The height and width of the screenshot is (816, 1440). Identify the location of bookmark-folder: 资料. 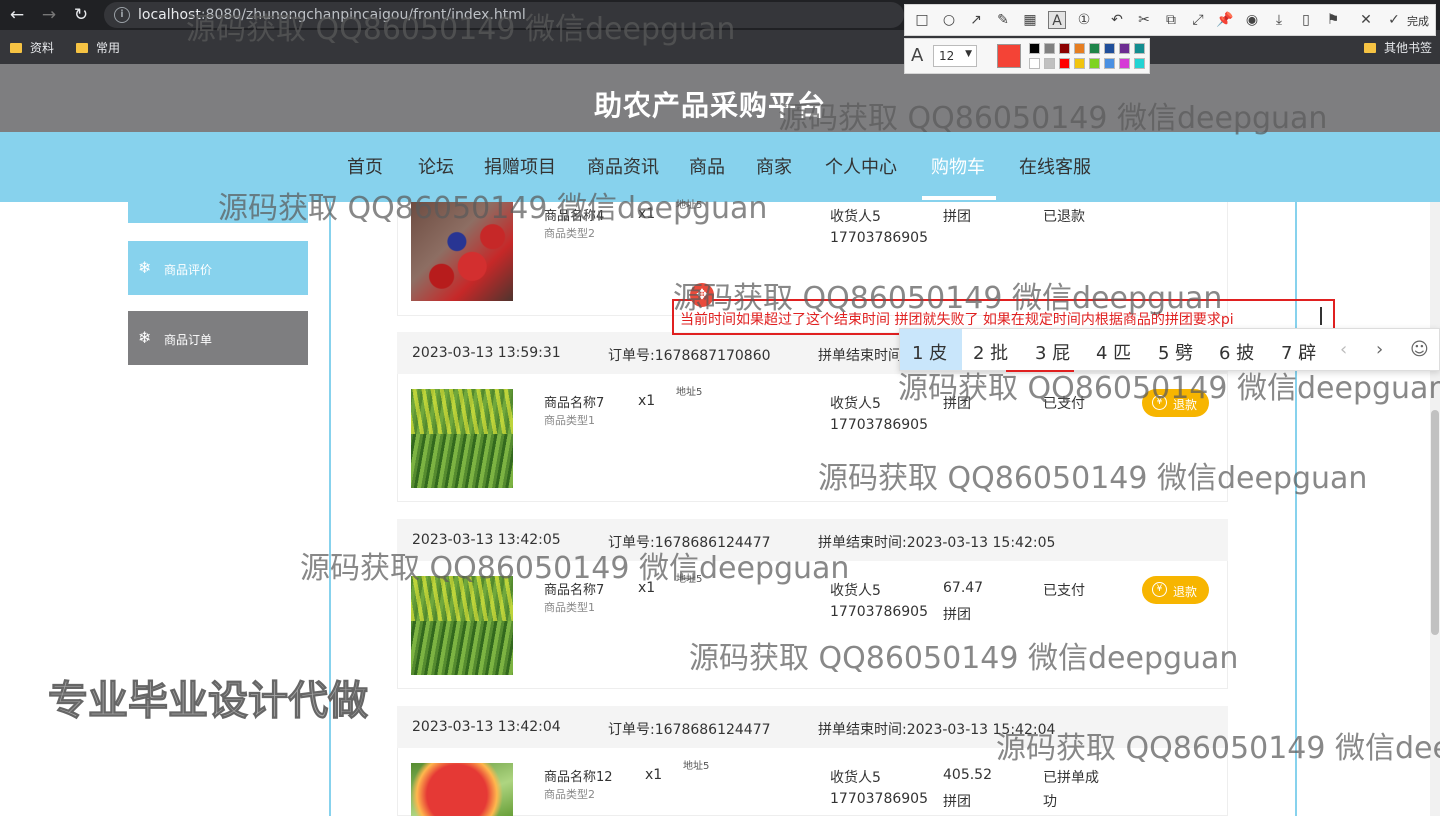
(32, 47).